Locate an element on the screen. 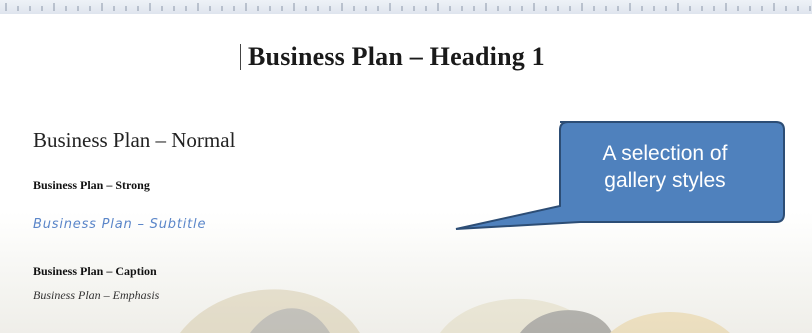 This screenshot has width=812, height=333. text-cursor is located at coordinates (240, 57).